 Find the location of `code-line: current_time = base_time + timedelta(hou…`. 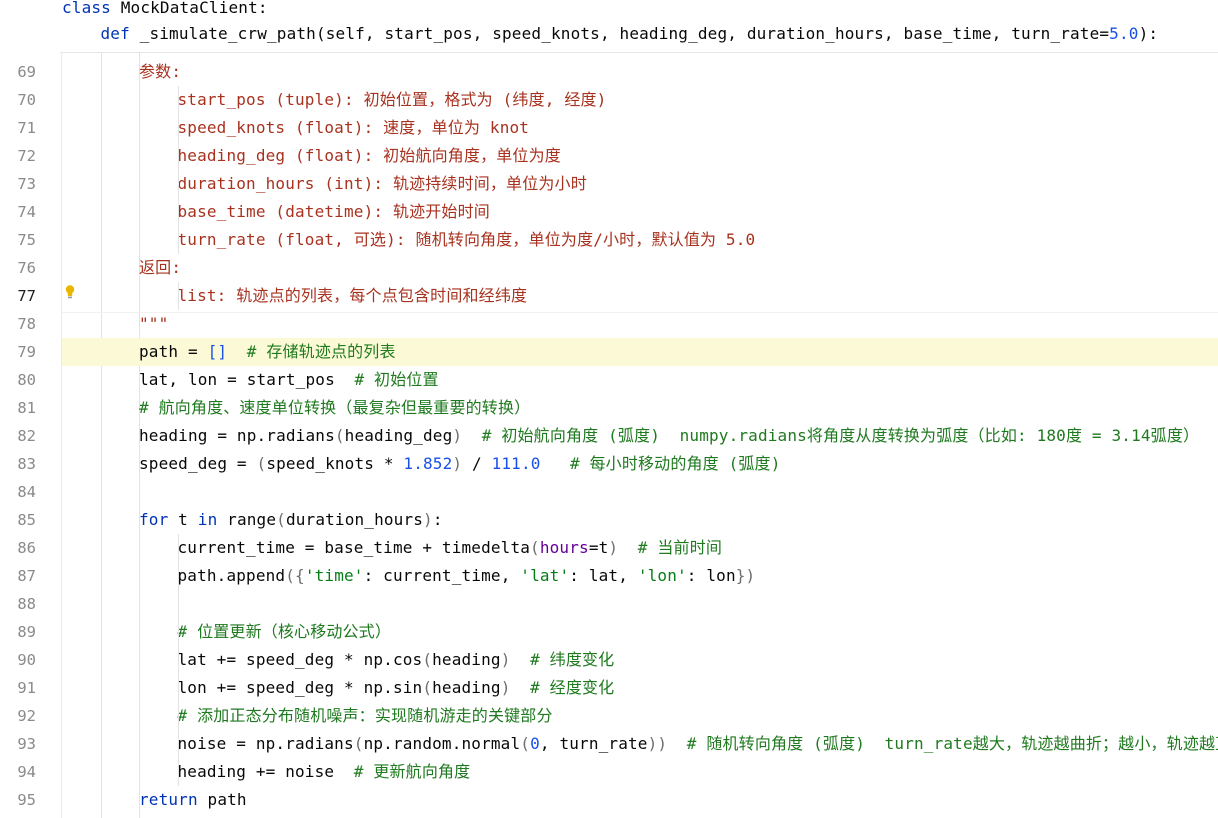

code-line: current_time = base_time + timedelta(hou… is located at coordinates (640, 548).